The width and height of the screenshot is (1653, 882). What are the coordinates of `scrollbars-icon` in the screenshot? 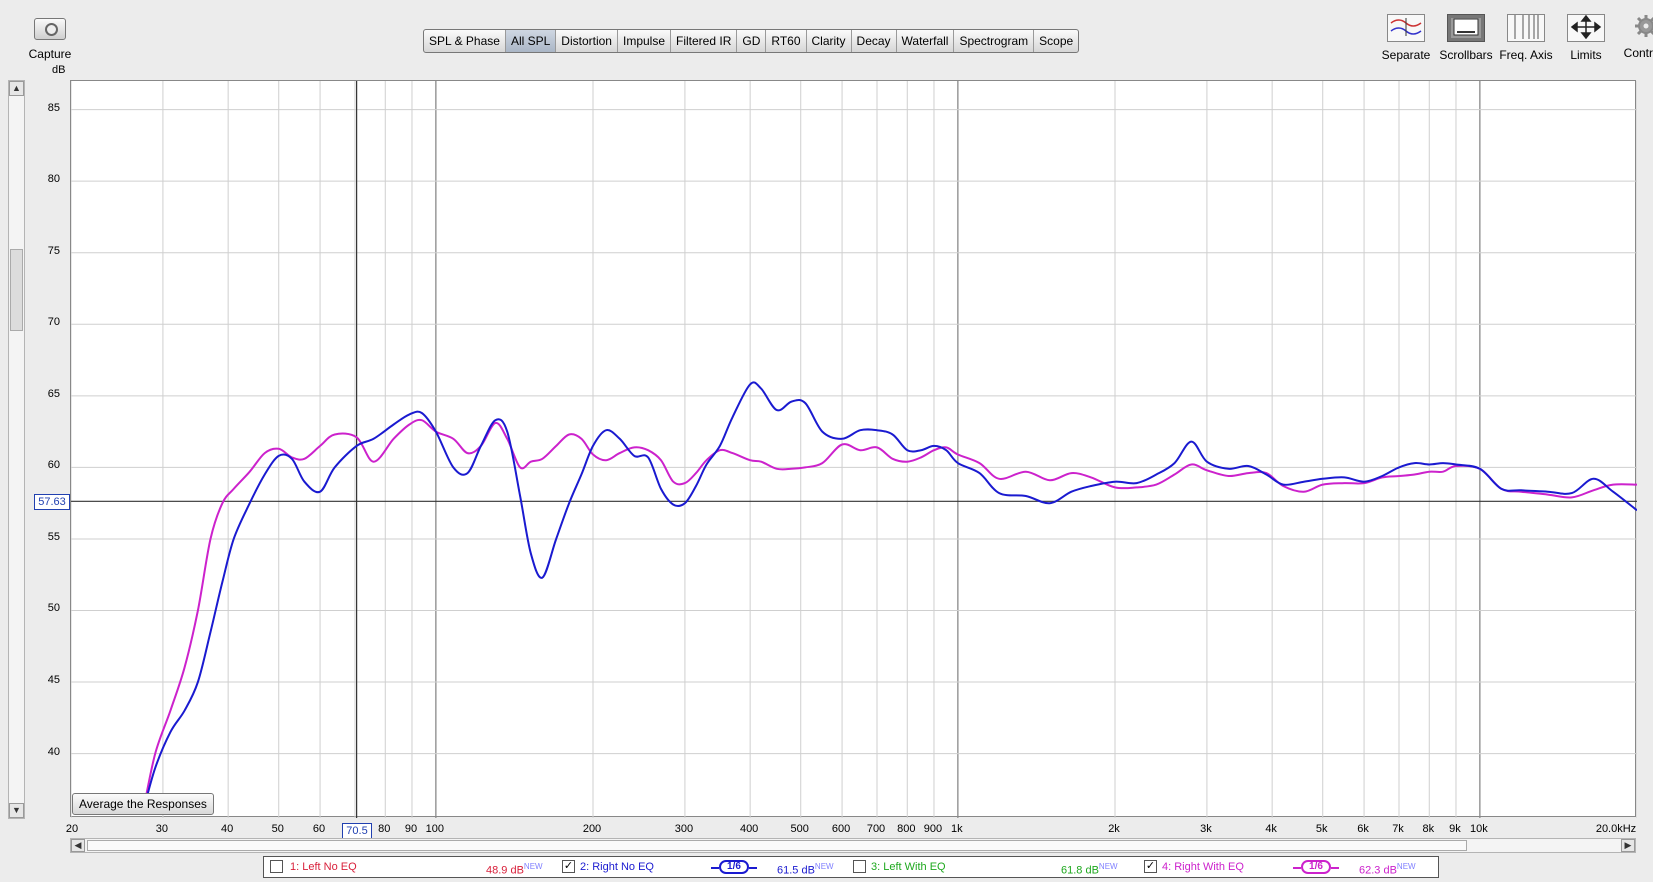 It's located at (1466, 28).